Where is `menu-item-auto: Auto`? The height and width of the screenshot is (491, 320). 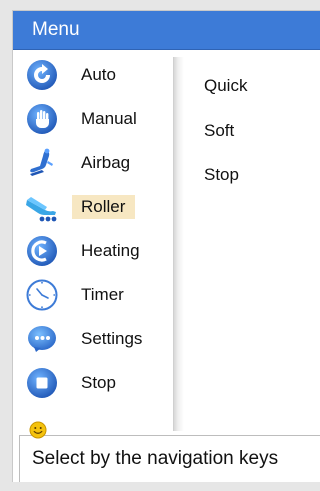
menu-item-auto: Auto is located at coordinates (93, 75).